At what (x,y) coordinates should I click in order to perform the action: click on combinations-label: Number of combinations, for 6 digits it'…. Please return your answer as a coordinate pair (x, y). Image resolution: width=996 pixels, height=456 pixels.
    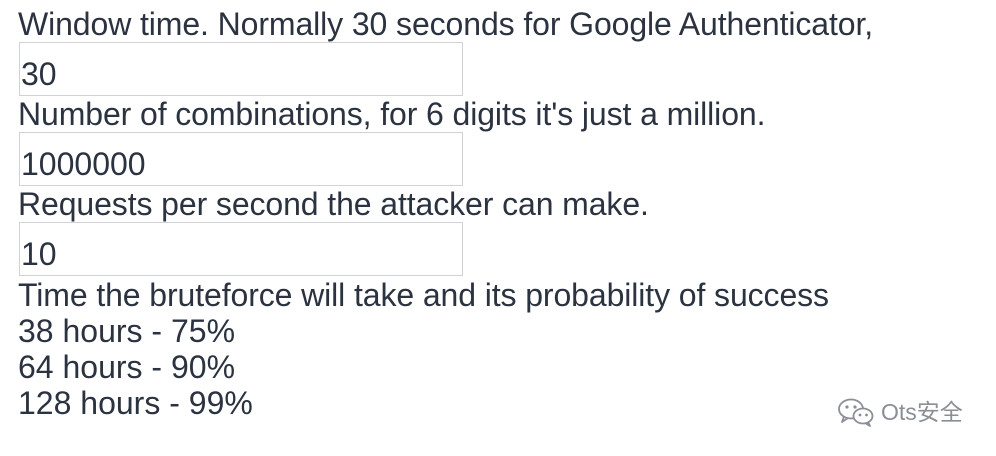
    Looking at the image, I should click on (392, 114).